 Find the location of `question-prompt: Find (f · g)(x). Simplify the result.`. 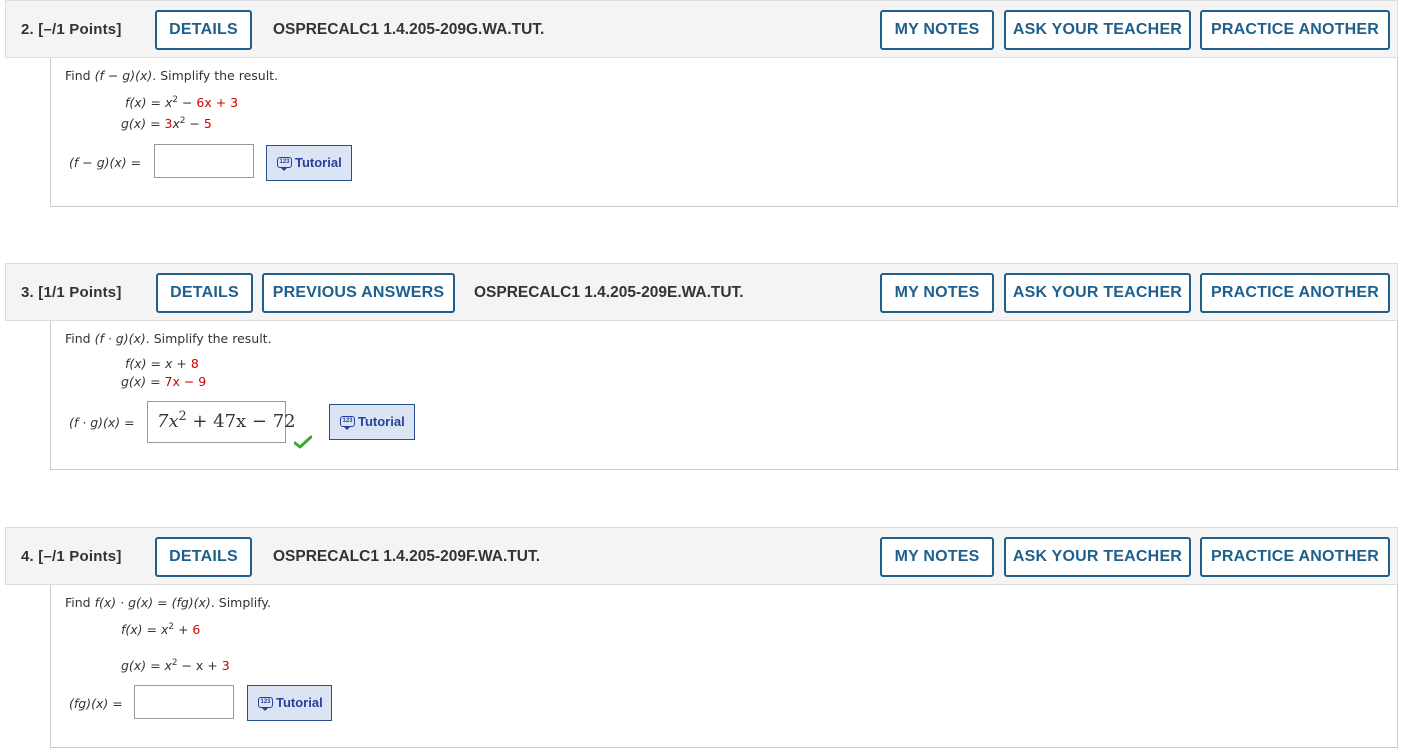

question-prompt: Find (f · g)(x). Simplify the result. is located at coordinates (168, 338).